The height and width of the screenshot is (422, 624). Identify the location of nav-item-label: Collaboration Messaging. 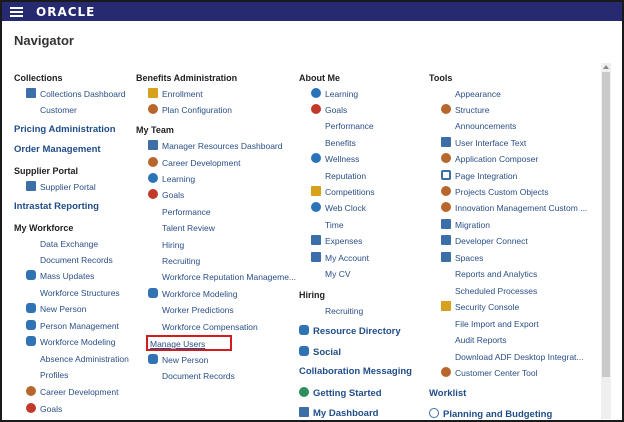
(355, 371).